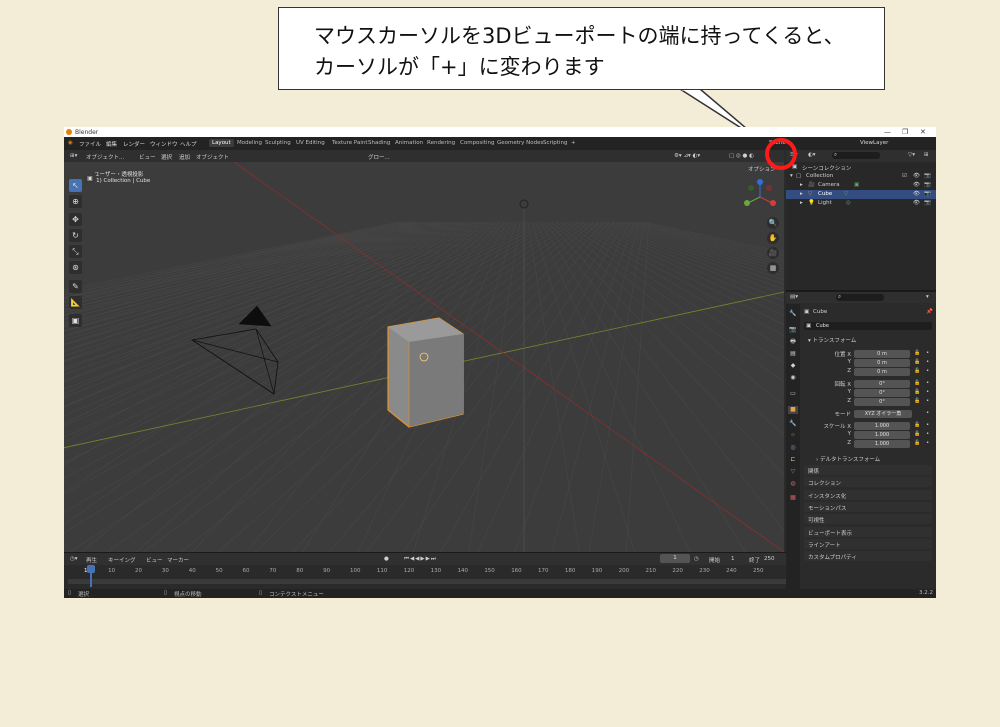 The width and height of the screenshot is (1000, 727). What do you see at coordinates (911, 155) in the screenshot?
I see `outliner-filter-icon: ▽▾` at bounding box center [911, 155].